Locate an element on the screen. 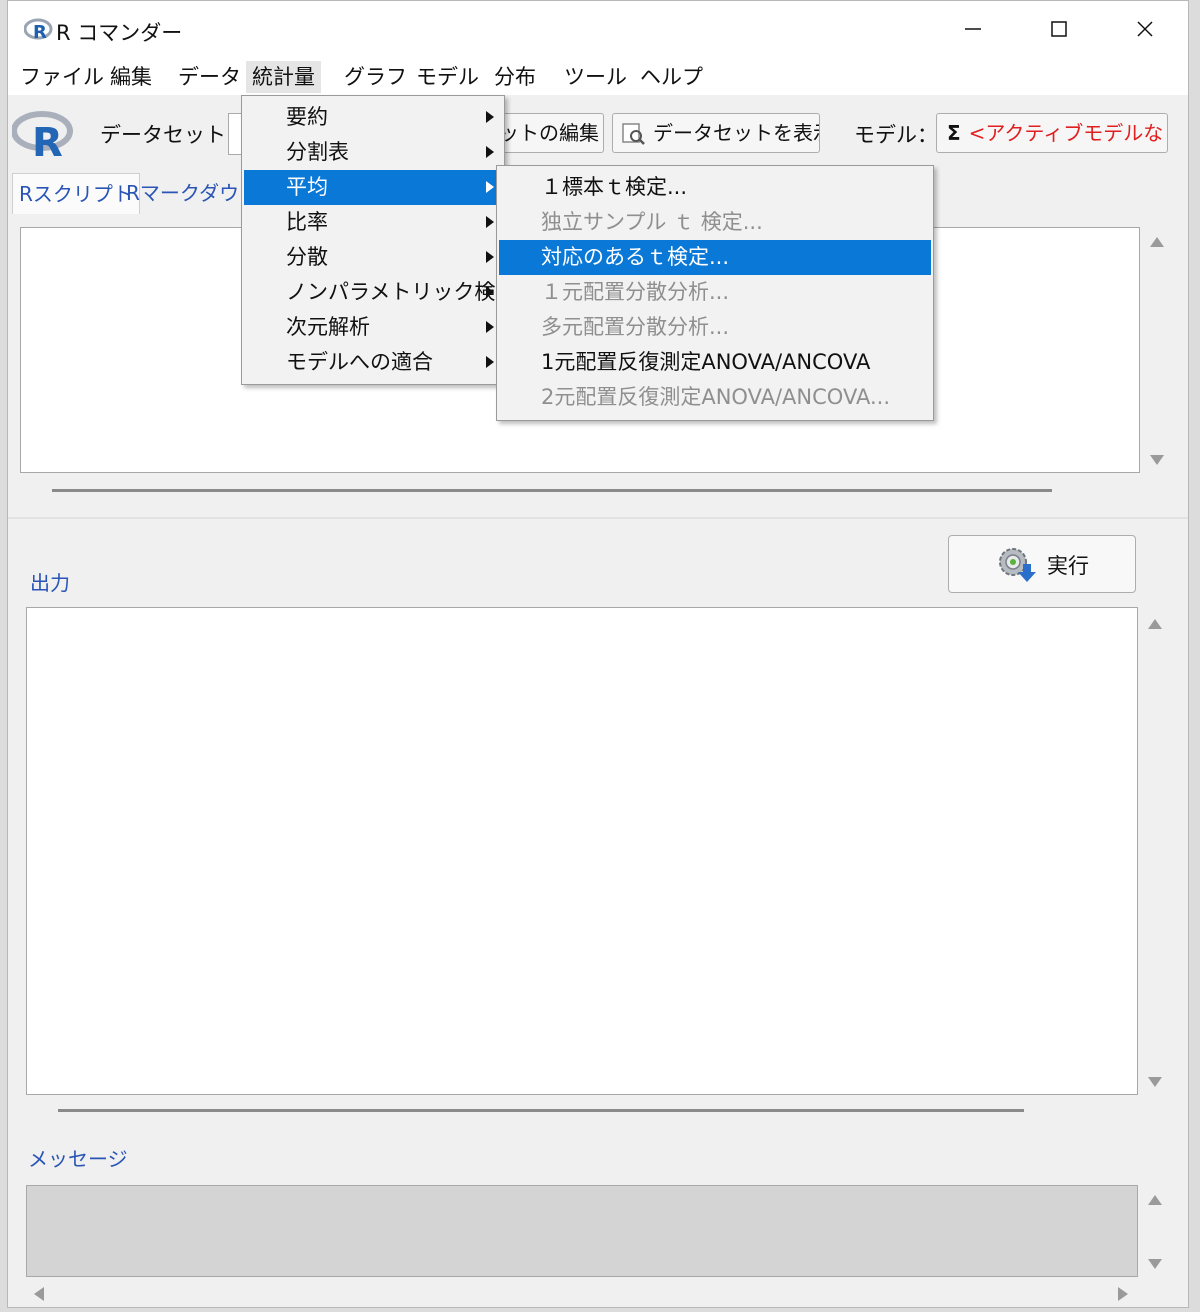 The width and height of the screenshot is (1200, 1312). menu-models: モデル is located at coordinates (447, 77).